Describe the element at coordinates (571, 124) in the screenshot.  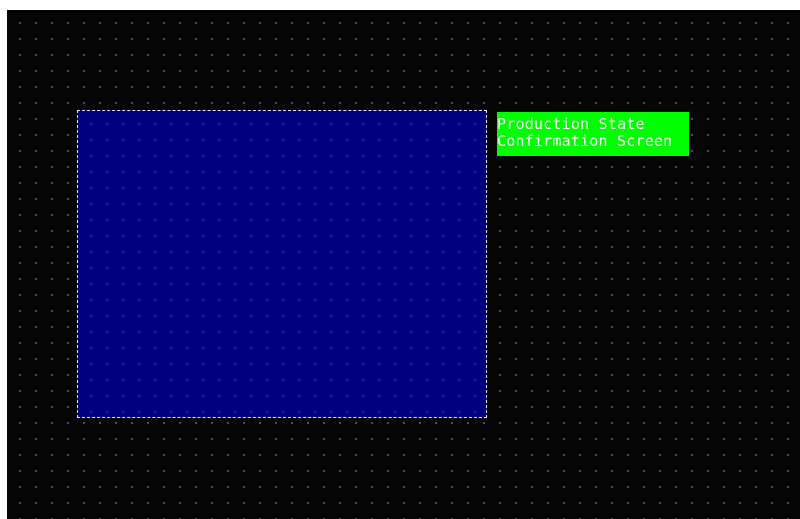
I see `label-line-1: Production State` at that location.